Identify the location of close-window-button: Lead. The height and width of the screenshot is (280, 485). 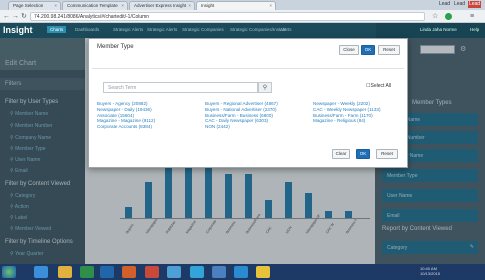
(474, 4).